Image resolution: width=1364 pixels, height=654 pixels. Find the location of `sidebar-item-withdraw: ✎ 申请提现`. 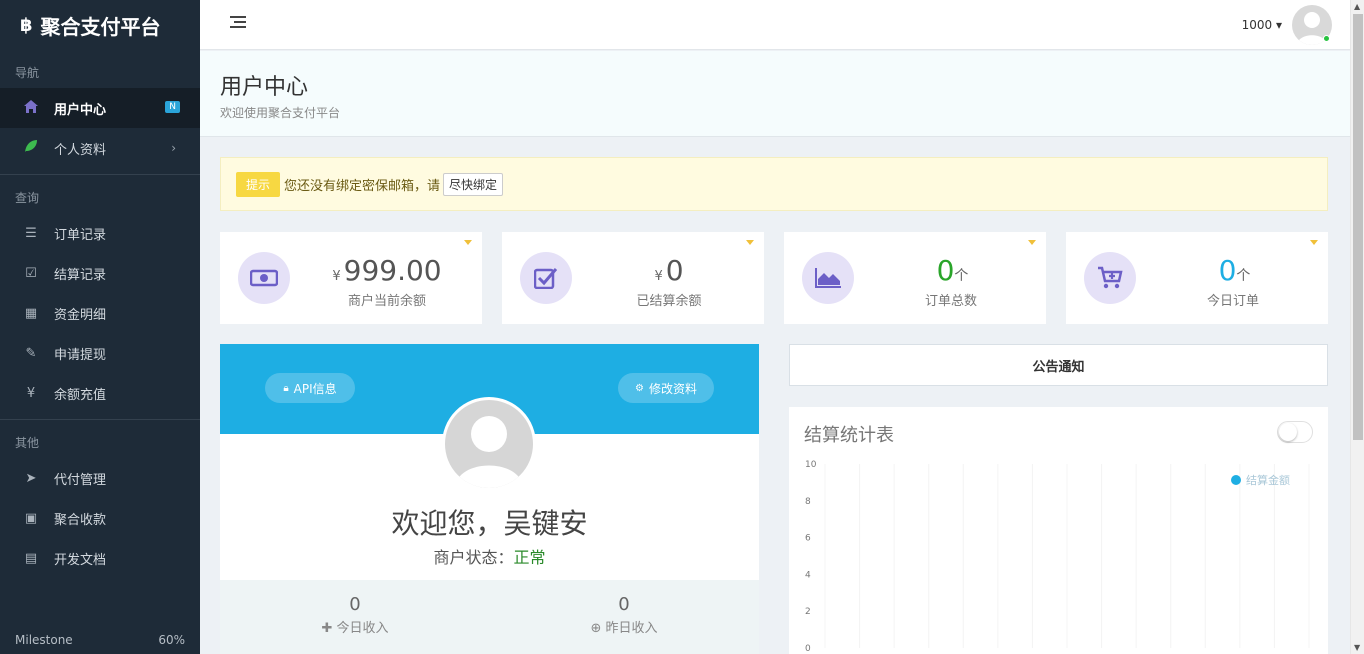

sidebar-item-withdraw: ✎ 申请提现 is located at coordinates (100, 353).